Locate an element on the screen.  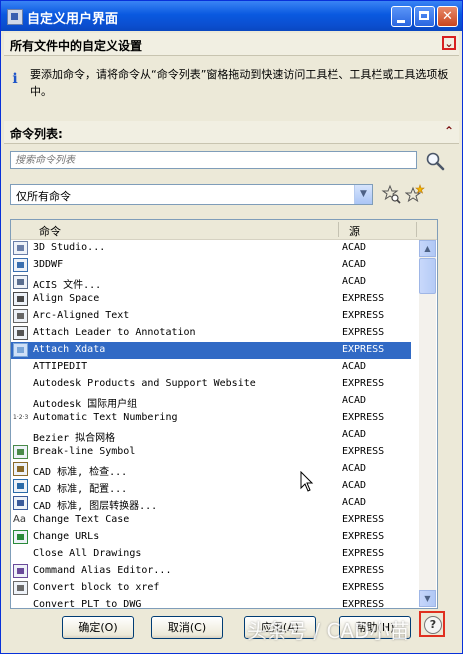
command-row: Command Alias Editor... EXPRESS is located at coordinates (211, 571).